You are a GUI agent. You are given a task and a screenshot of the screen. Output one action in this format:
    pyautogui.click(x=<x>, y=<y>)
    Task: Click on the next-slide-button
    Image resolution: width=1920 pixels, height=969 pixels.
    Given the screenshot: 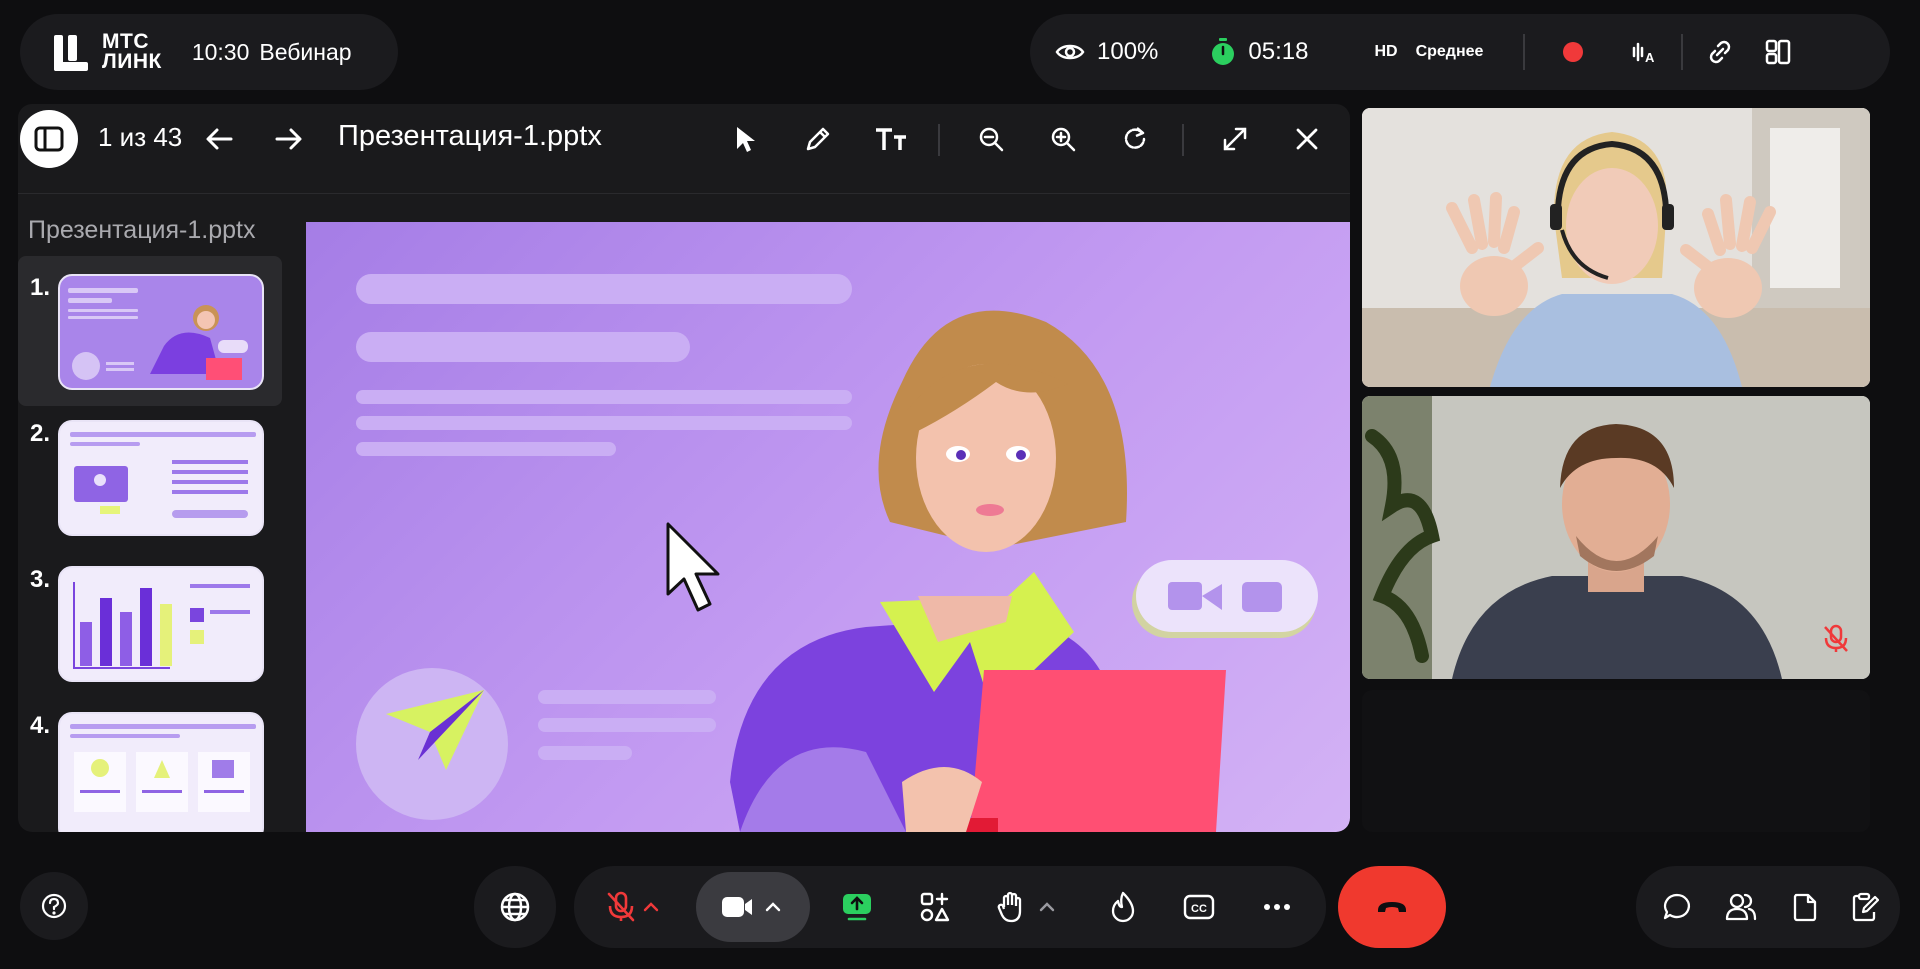 What is the action you would take?
    pyautogui.click(x=289, y=139)
    